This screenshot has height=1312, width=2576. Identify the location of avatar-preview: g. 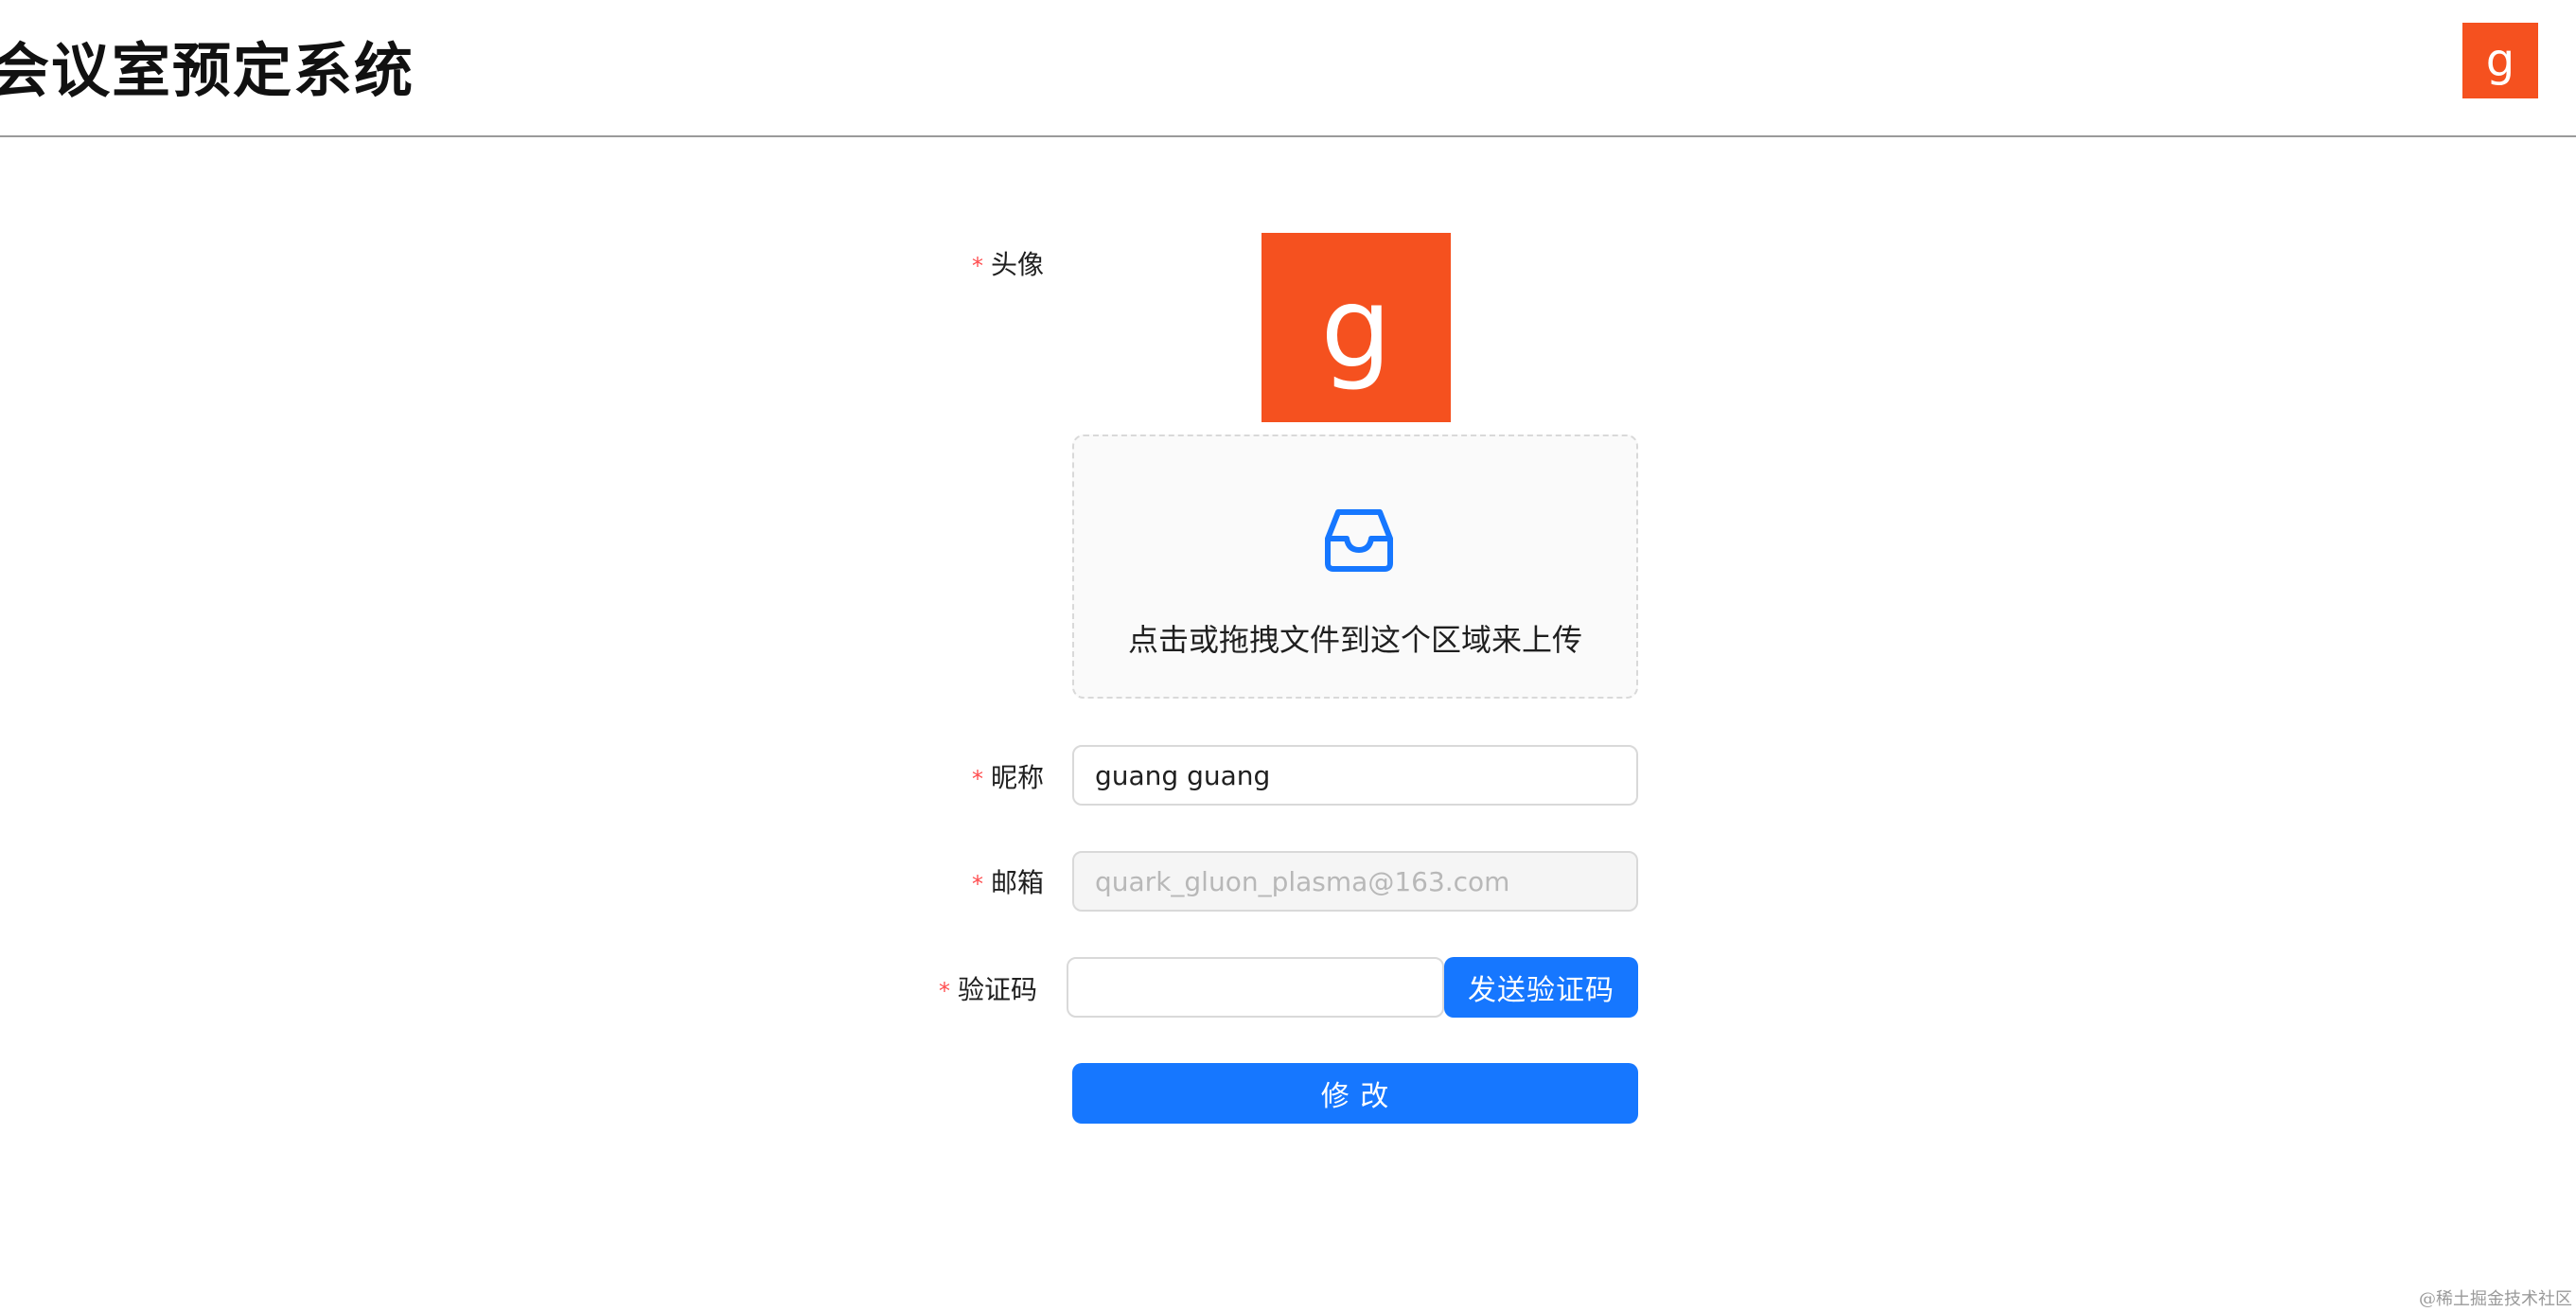
(1356, 327).